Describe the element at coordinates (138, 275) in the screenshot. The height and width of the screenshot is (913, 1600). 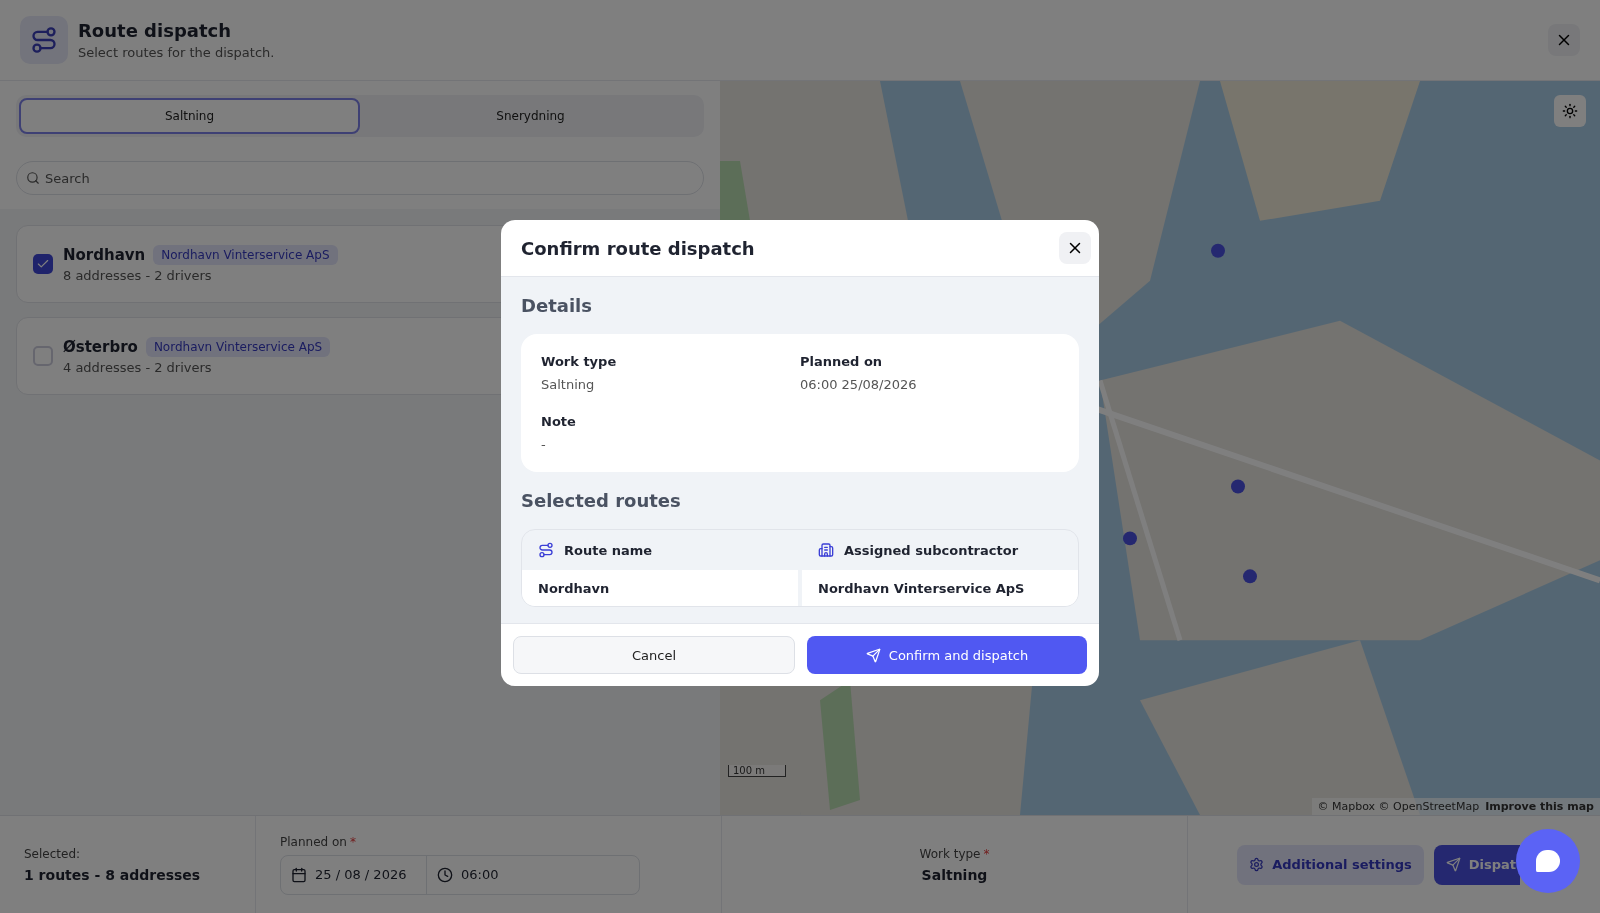
I see `route-summary: 8 addresses - 2 drivers` at that location.